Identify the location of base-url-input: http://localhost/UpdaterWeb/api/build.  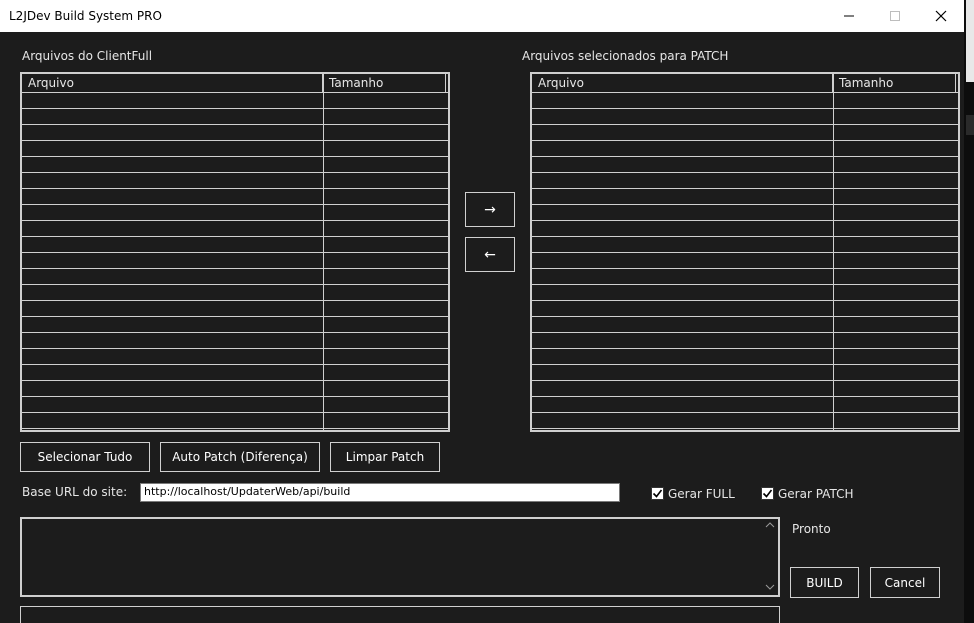
(380, 492).